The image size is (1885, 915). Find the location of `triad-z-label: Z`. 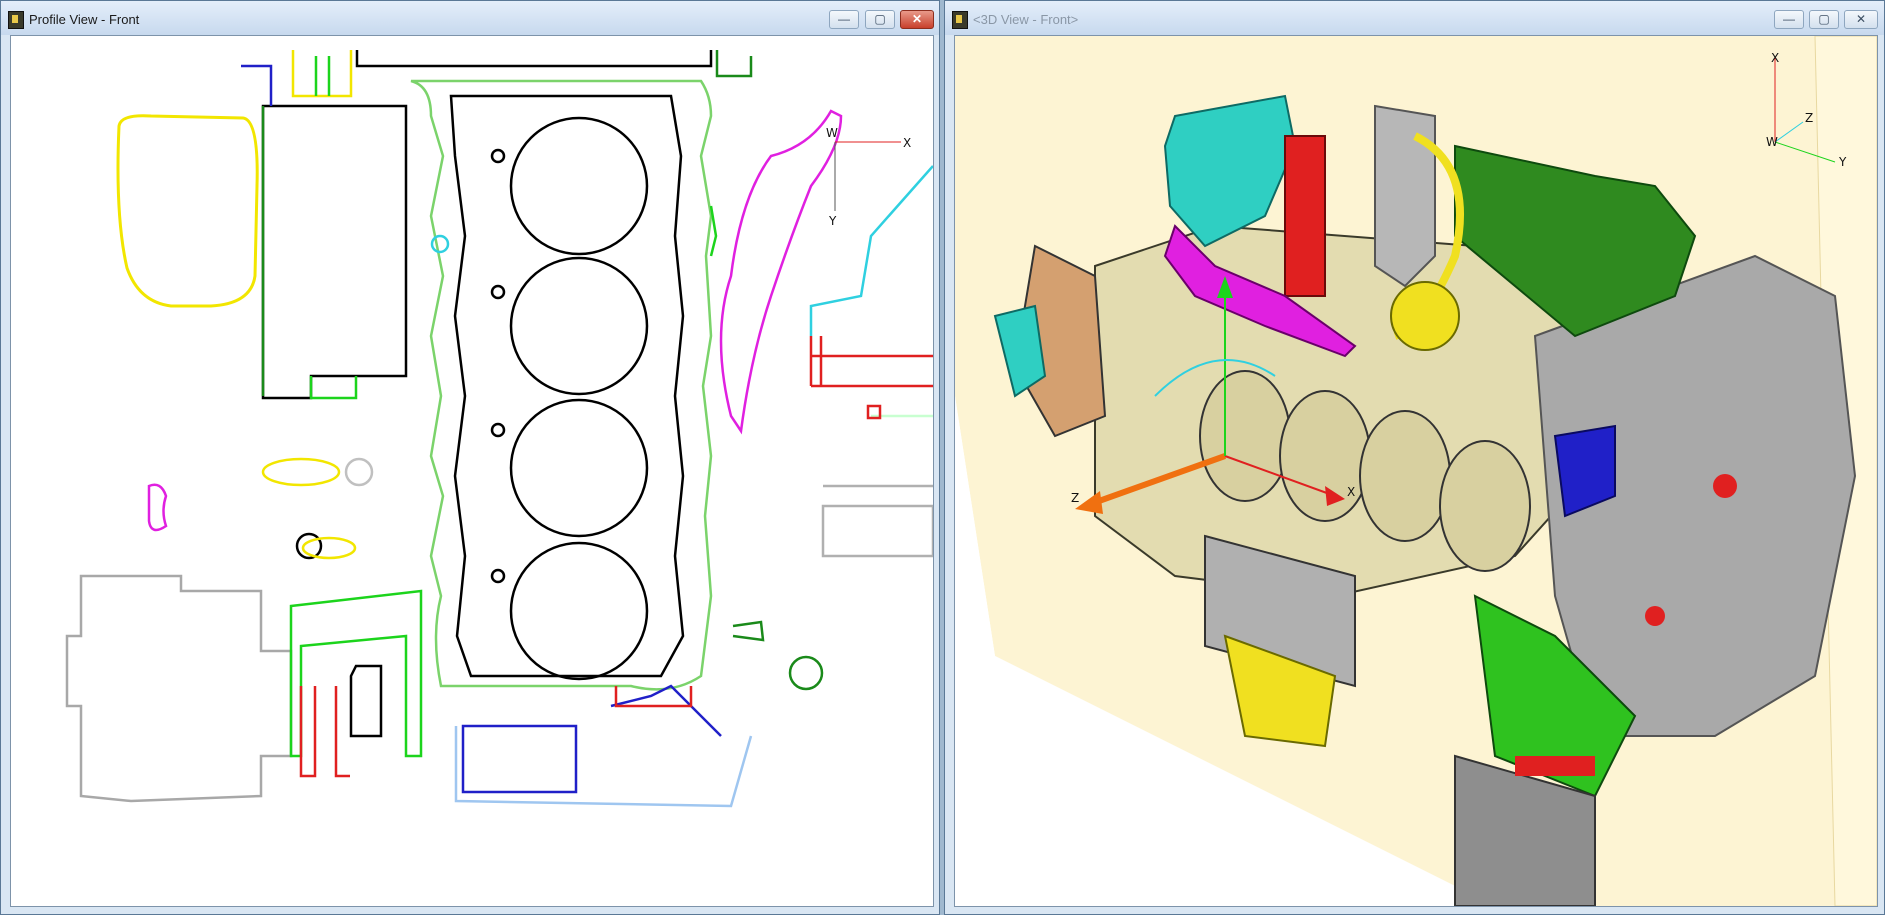

triad-z-label: Z is located at coordinates (1809, 118).